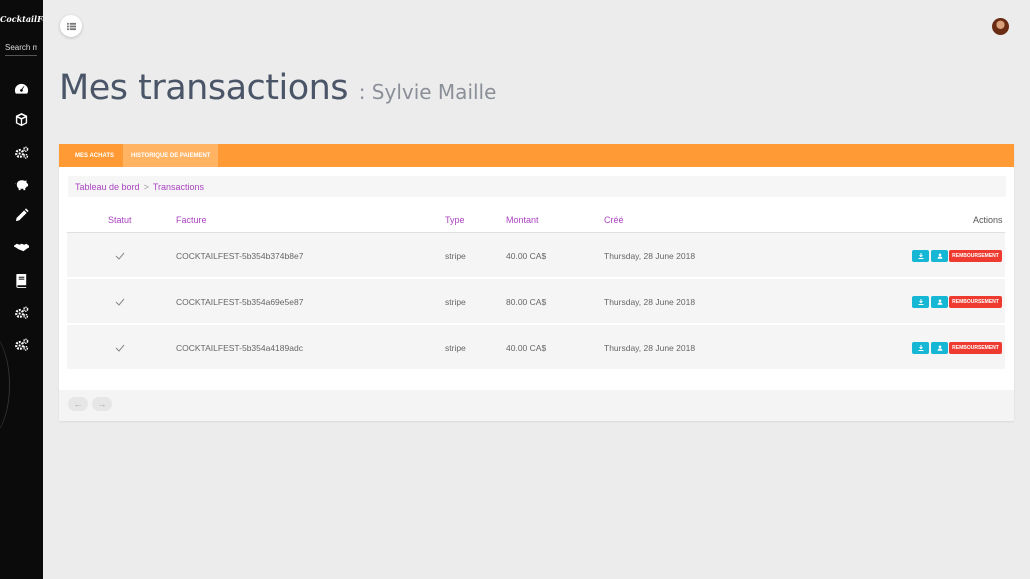 The height and width of the screenshot is (579, 1030). What do you see at coordinates (21, 184) in the screenshot?
I see `piggy-bank-icon` at bounding box center [21, 184].